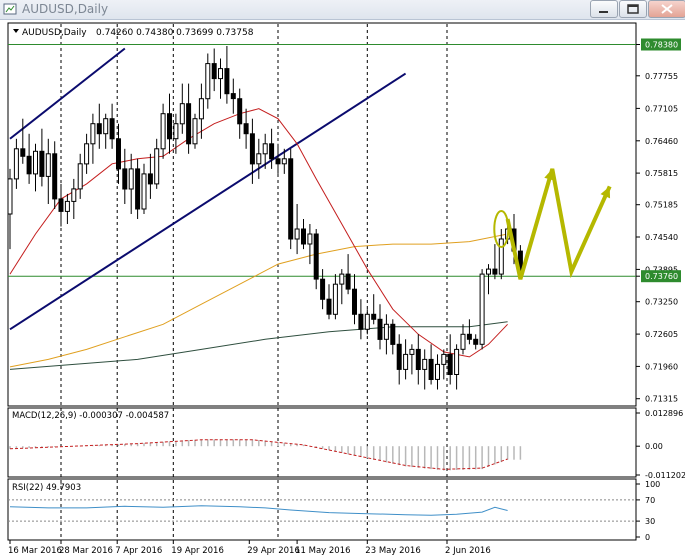 The height and width of the screenshot is (555, 685). I want to click on window-titlebar: AUDUSD,Daily, so click(342, 10).